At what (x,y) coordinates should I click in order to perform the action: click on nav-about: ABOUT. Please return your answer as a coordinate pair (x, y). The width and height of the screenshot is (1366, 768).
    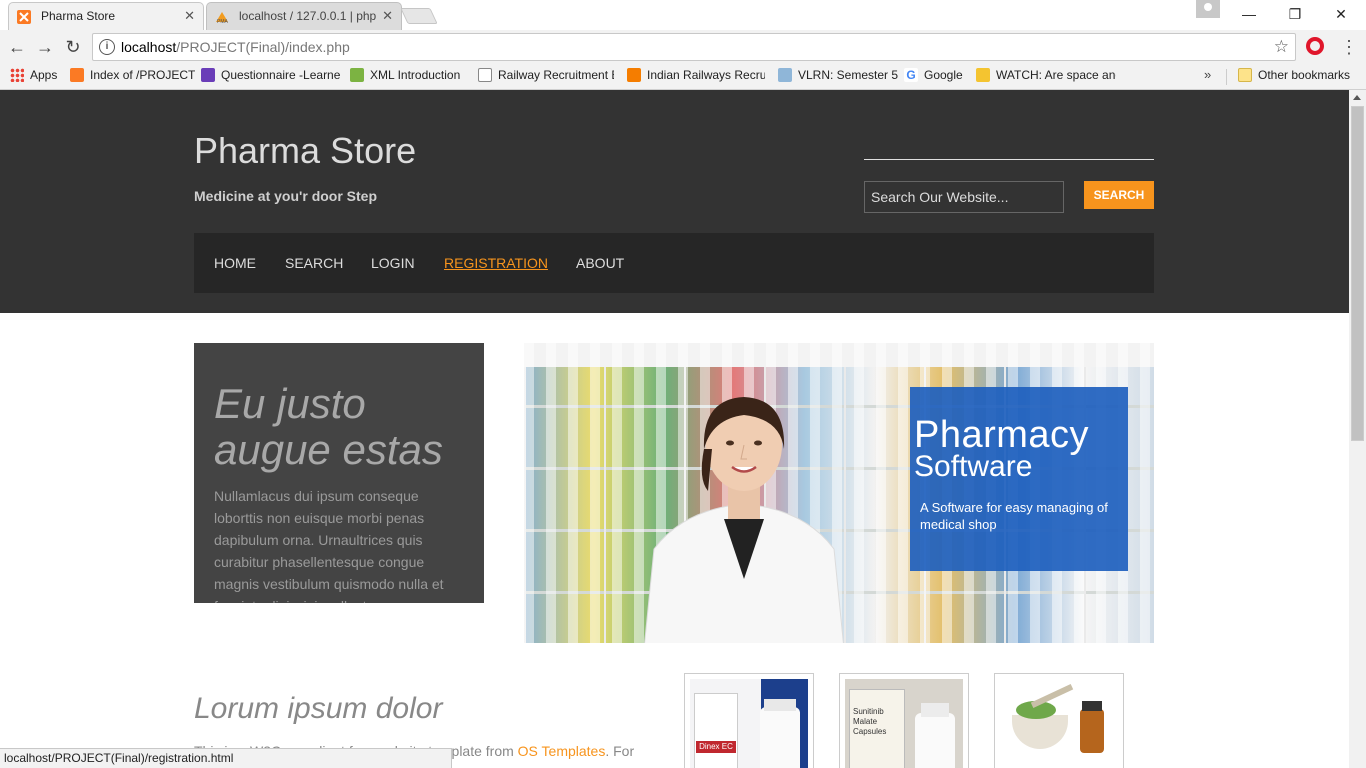
    Looking at the image, I should click on (600, 263).